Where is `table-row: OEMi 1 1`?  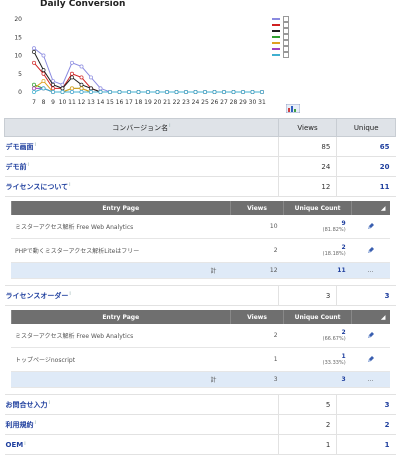
table-row: OEMi 1 1 is located at coordinates (200, 444).